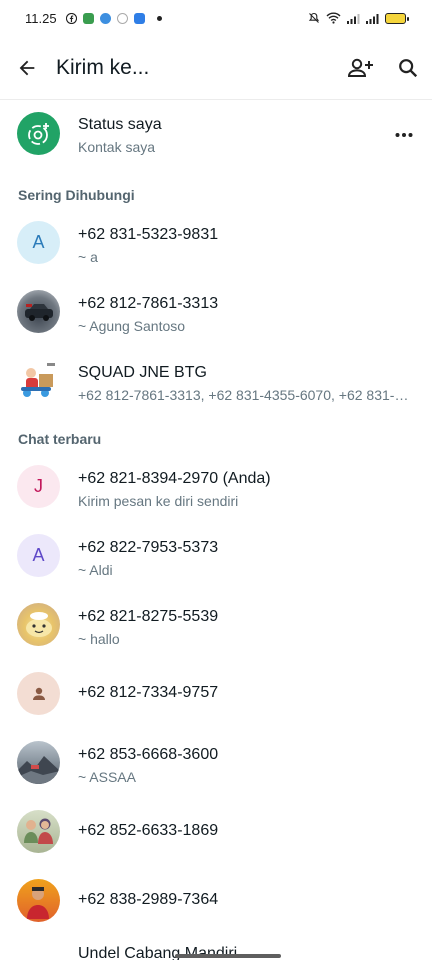 The image size is (432, 960). Describe the element at coordinates (148, 616) in the screenshot. I see `contact-name: +62 821-8275-5539` at that location.